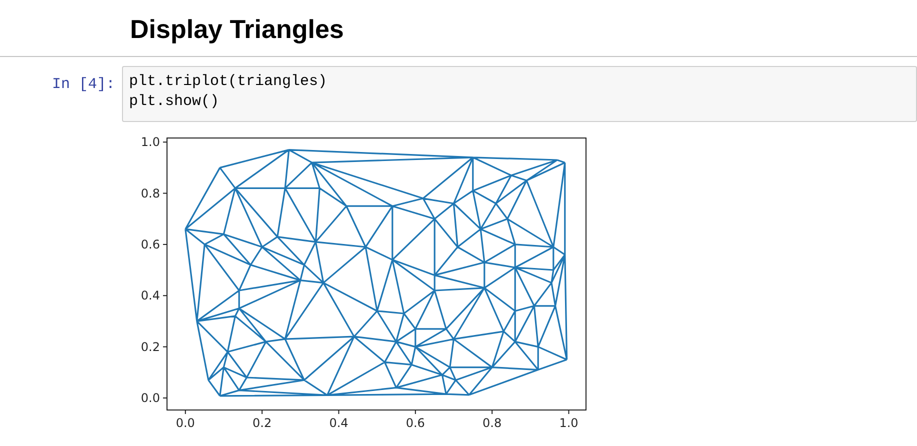 The width and height of the screenshot is (917, 446). I want to click on y-tick-label: 0.0, so click(150, 397).